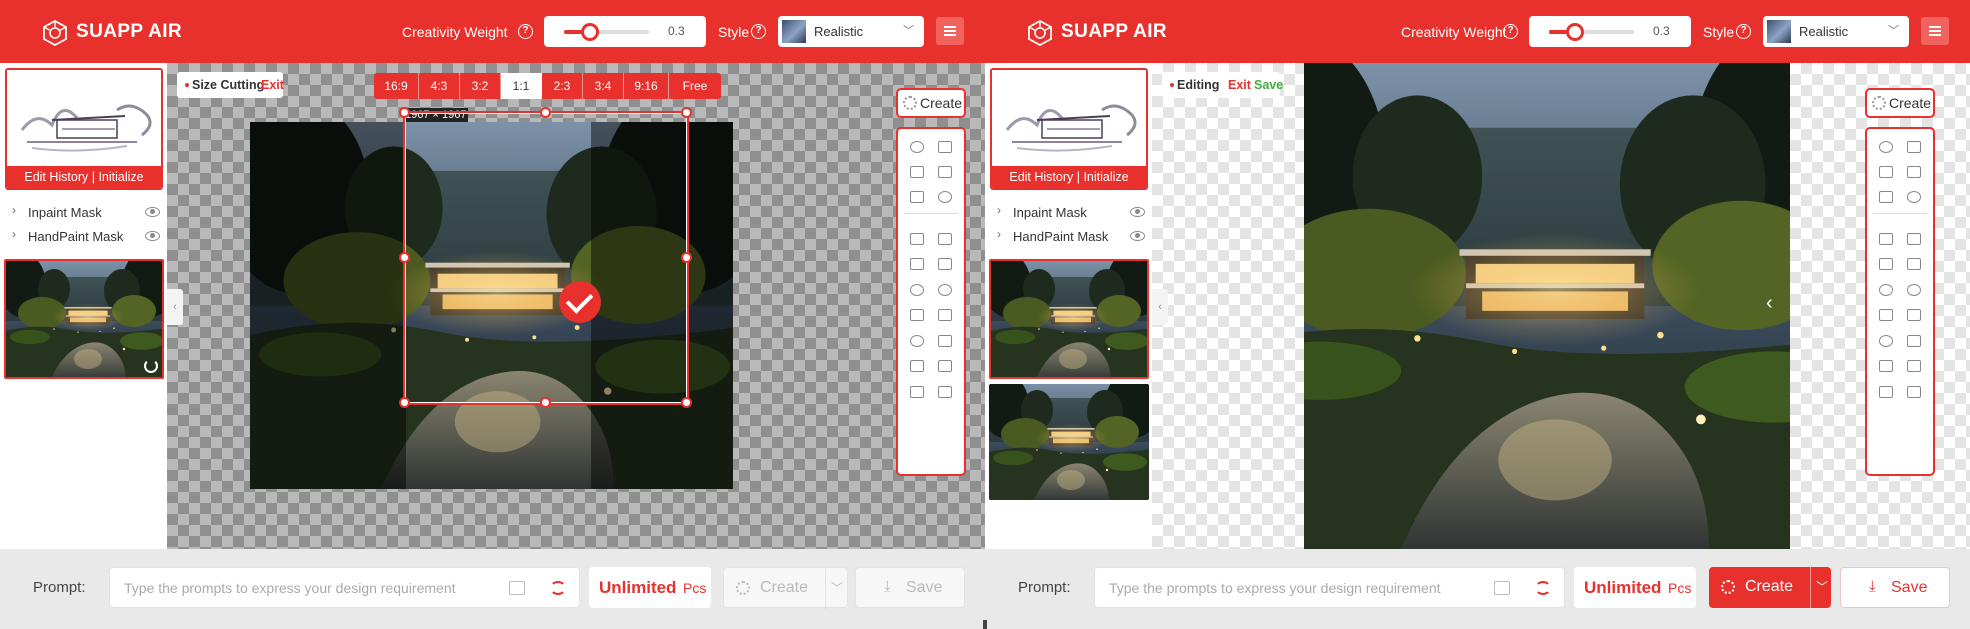 Image resolution: width=1970 pixels, height=629 pixels. What do you see at coordinates (175, 307) in the screenshot?
I see `collapse-sidebar-button: ‹` at bounding box center [175, 307].